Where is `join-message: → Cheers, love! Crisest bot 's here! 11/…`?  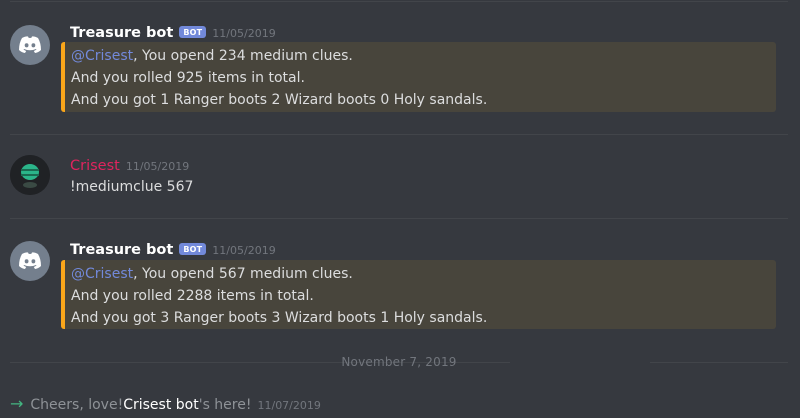
join-message: → Cheers, love! Crisest bot 's here! 11/… is located at coordinates (165, 403).